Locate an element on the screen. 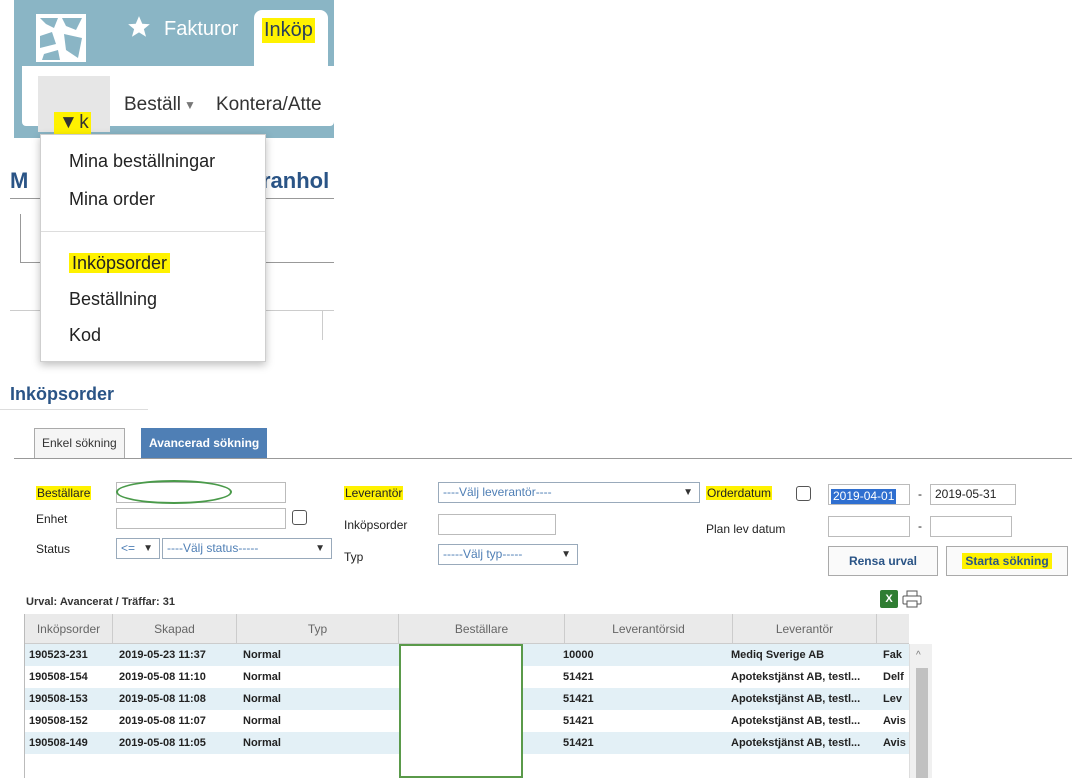 This screenshot has width=1072, height=778. menu-item-inkopsorder-label: Inköpsorder is located at coordinates (120, 263).